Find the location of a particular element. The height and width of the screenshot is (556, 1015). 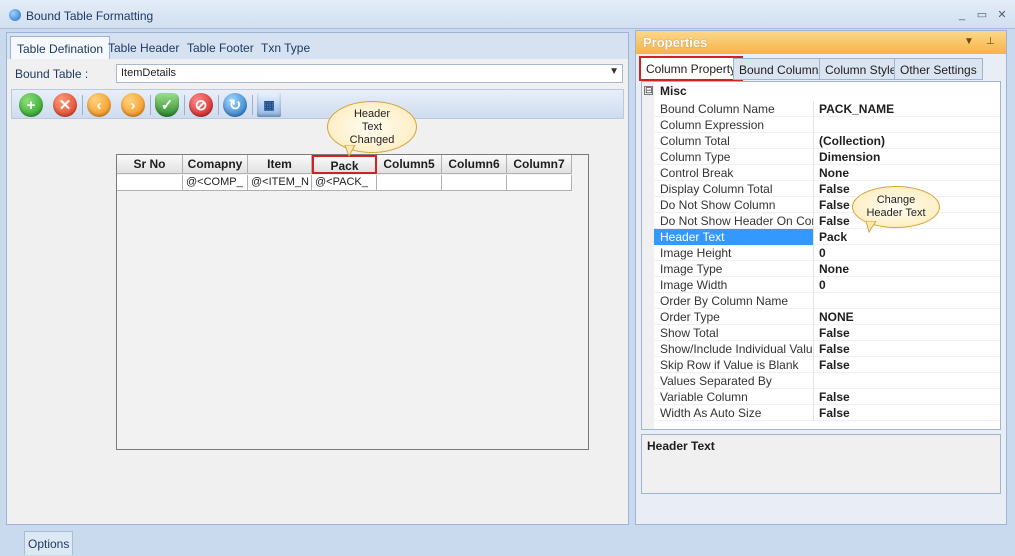

property-name: Values Separated By is located at coordinates (734, 381).